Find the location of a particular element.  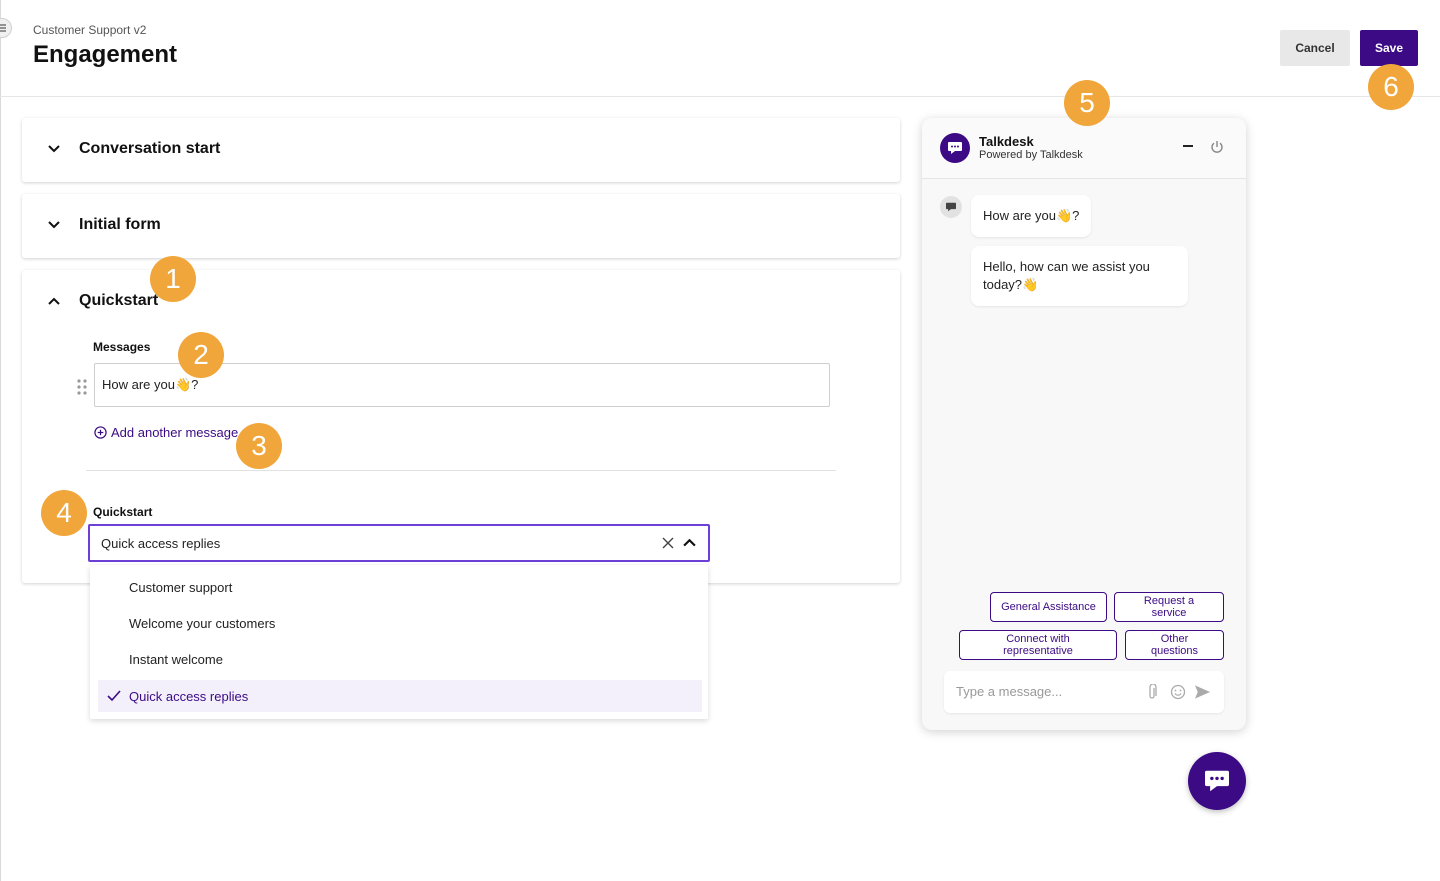

dropdown-option-selected: Quick access replies is located at coordinates (400, 696).